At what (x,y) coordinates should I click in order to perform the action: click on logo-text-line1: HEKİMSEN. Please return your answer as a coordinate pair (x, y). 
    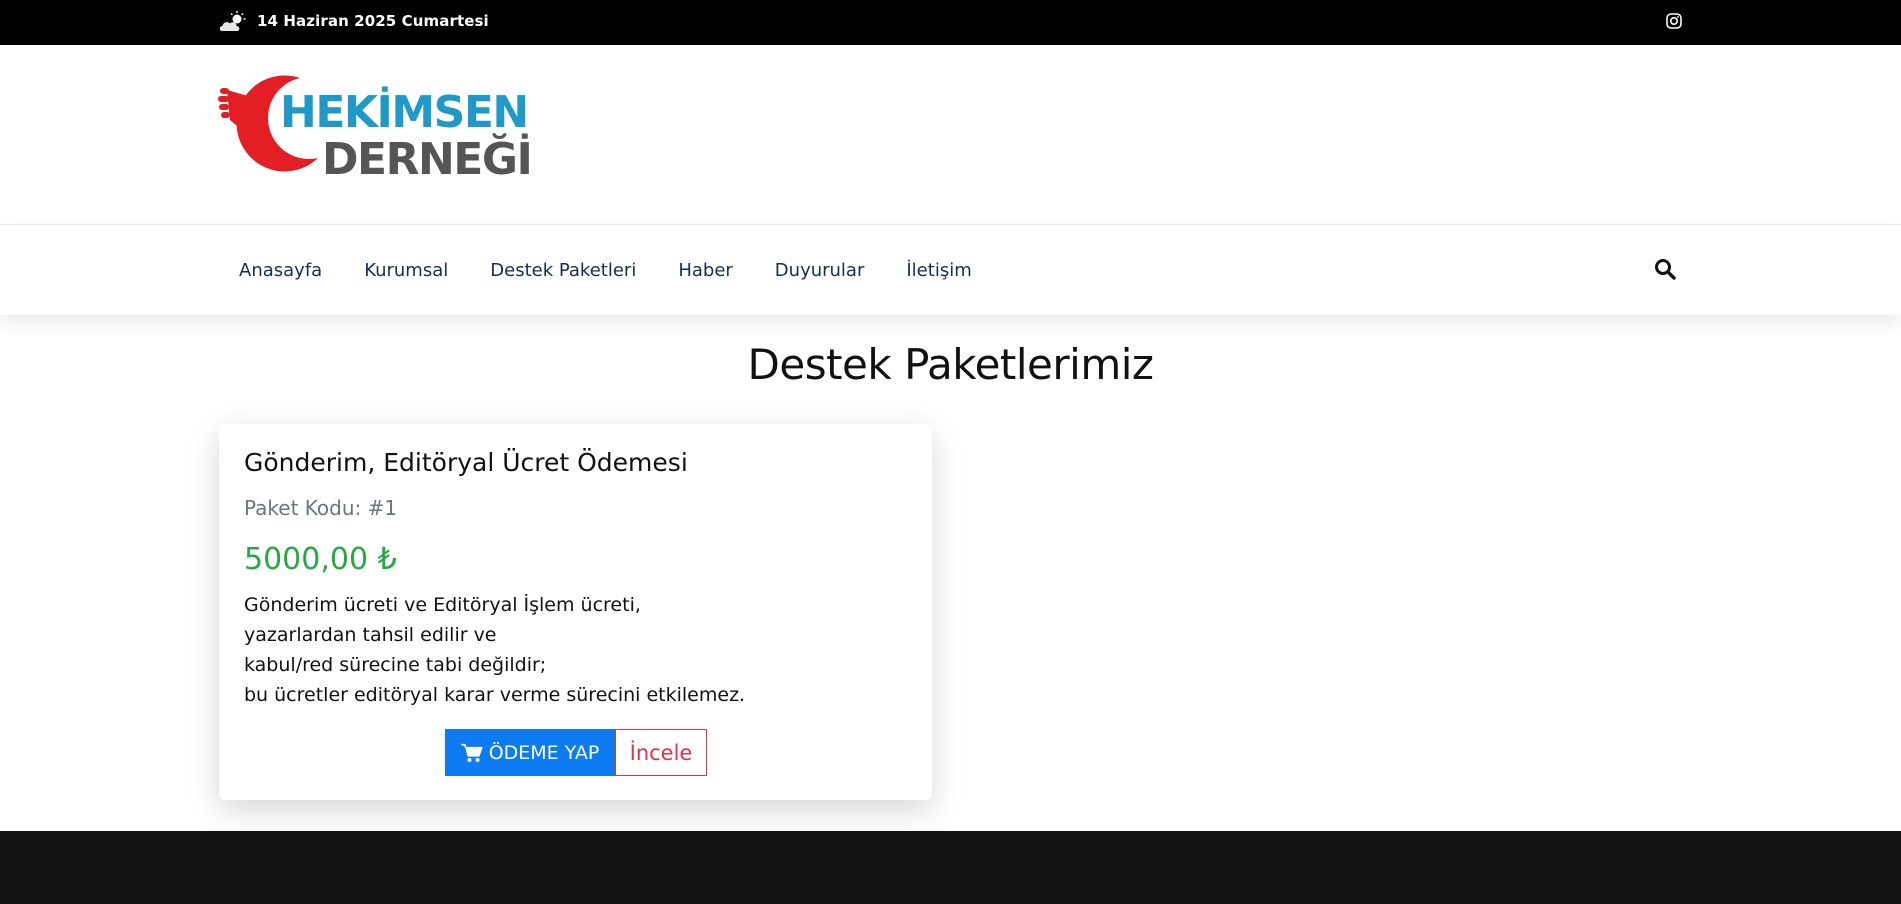
    Looking at the image, I should click on (404, 112).